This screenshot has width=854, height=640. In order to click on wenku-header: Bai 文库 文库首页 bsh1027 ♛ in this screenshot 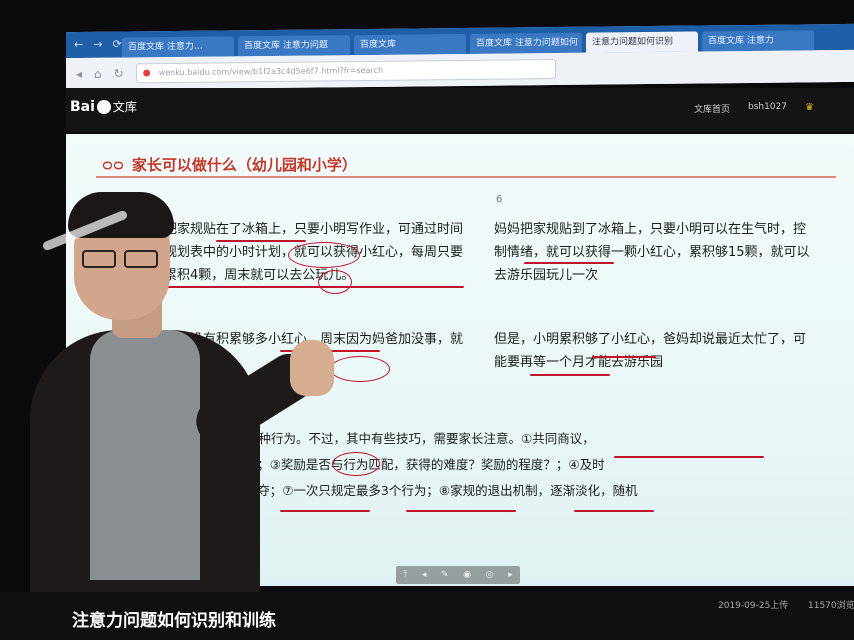, I will do `click(460, 110)`.